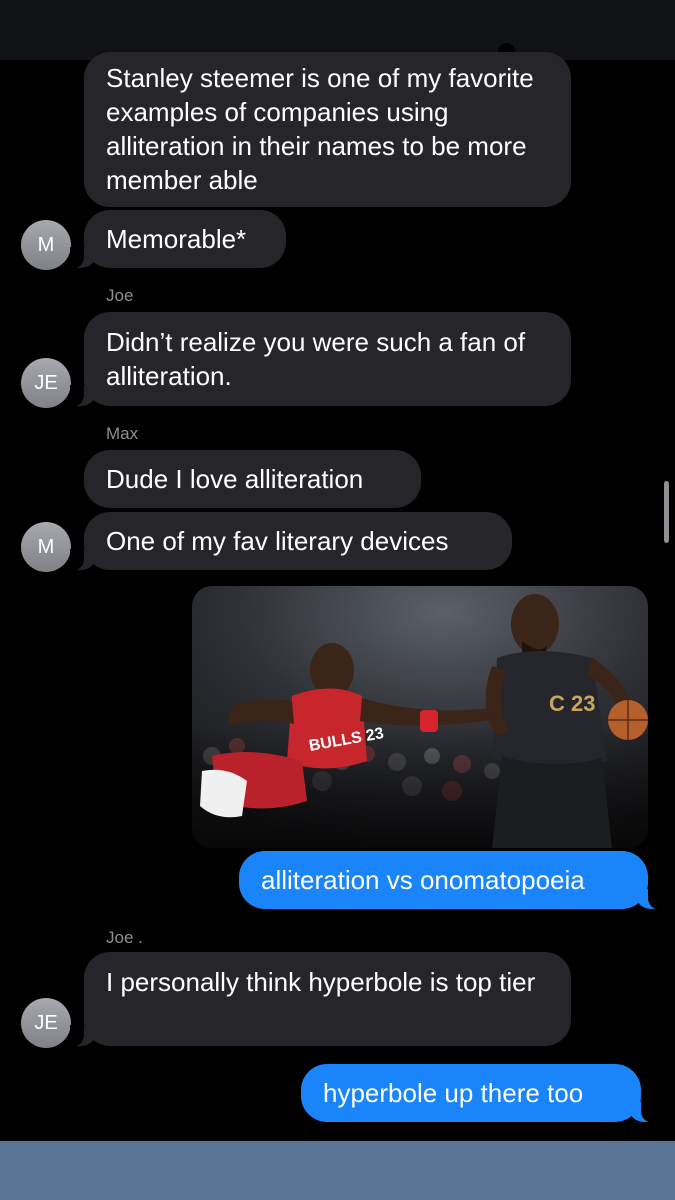  What do you see at coordinates (337, 1170) in the screenshot?
I see `bottom-bar` at bounding box center [337, 1170].